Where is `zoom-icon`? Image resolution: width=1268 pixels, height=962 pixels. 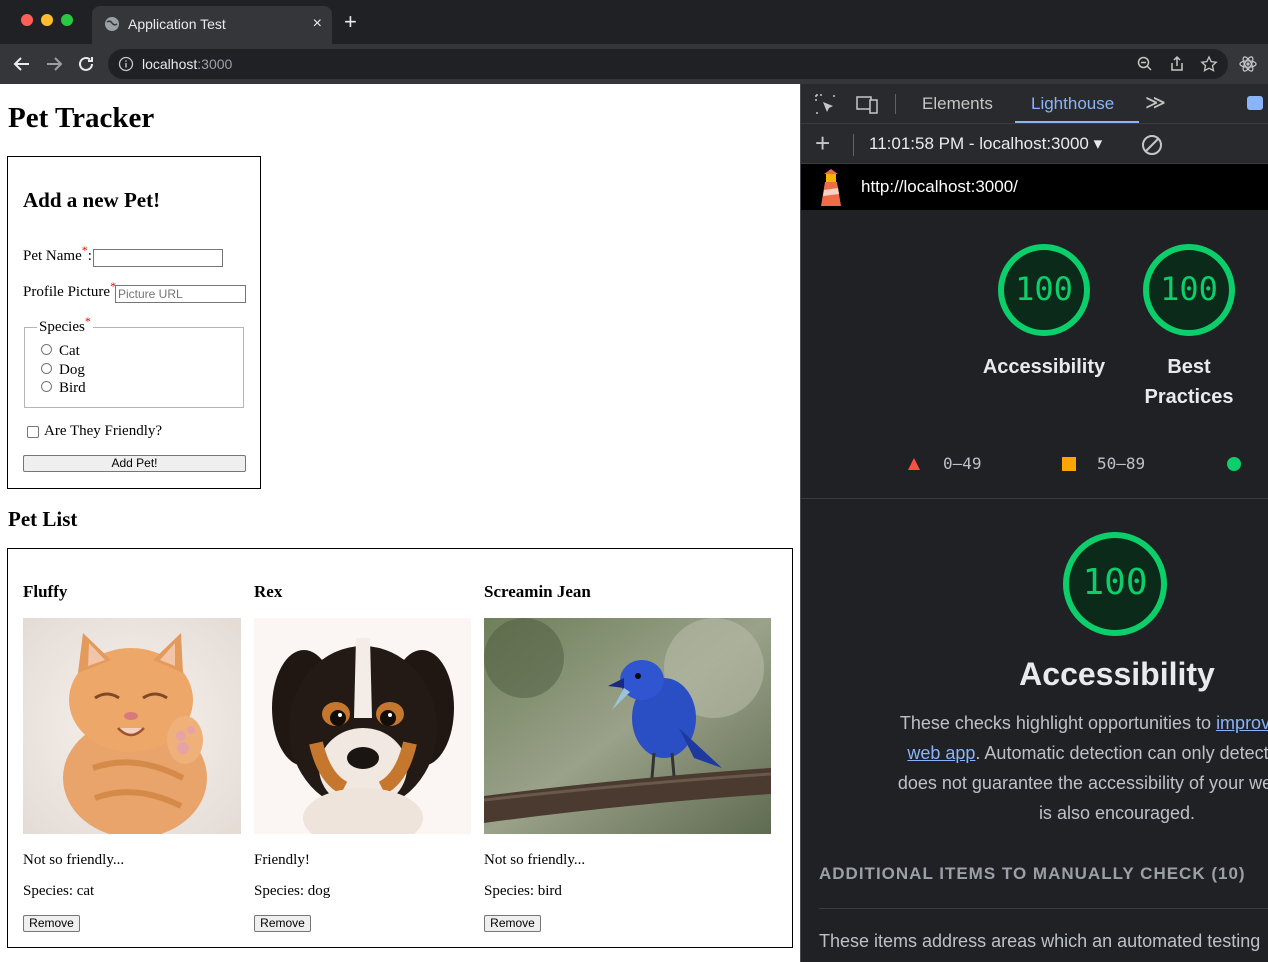
zoom-icon is located at coordinates (1145, 64).